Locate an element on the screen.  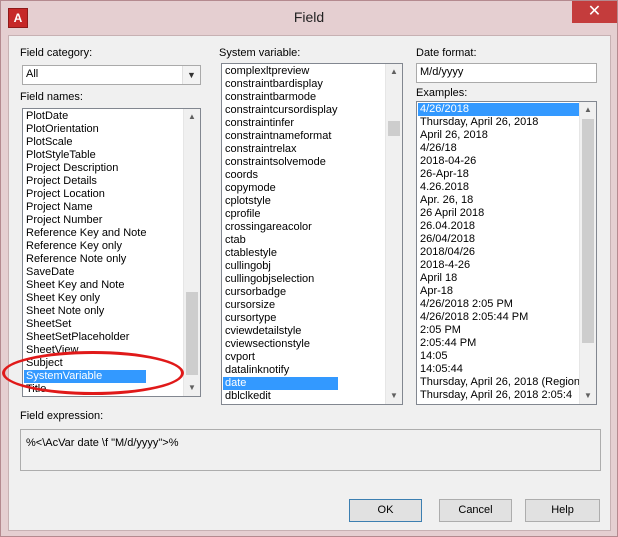
system-variable-item: crossingareacolor is located at coordinates (280, 227).